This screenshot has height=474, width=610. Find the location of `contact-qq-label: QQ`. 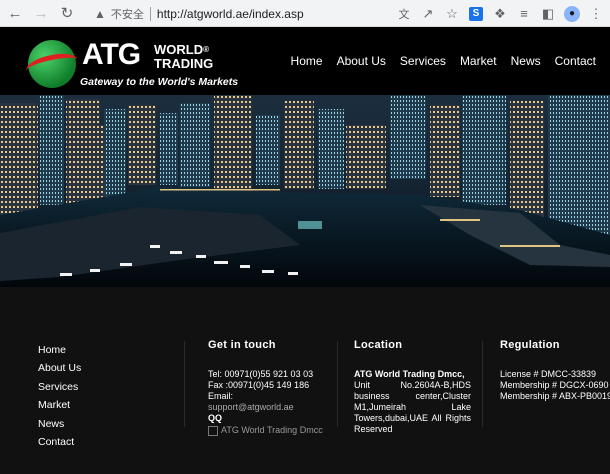

contact-qq-label: QQ is located at coordinates (215, 418).